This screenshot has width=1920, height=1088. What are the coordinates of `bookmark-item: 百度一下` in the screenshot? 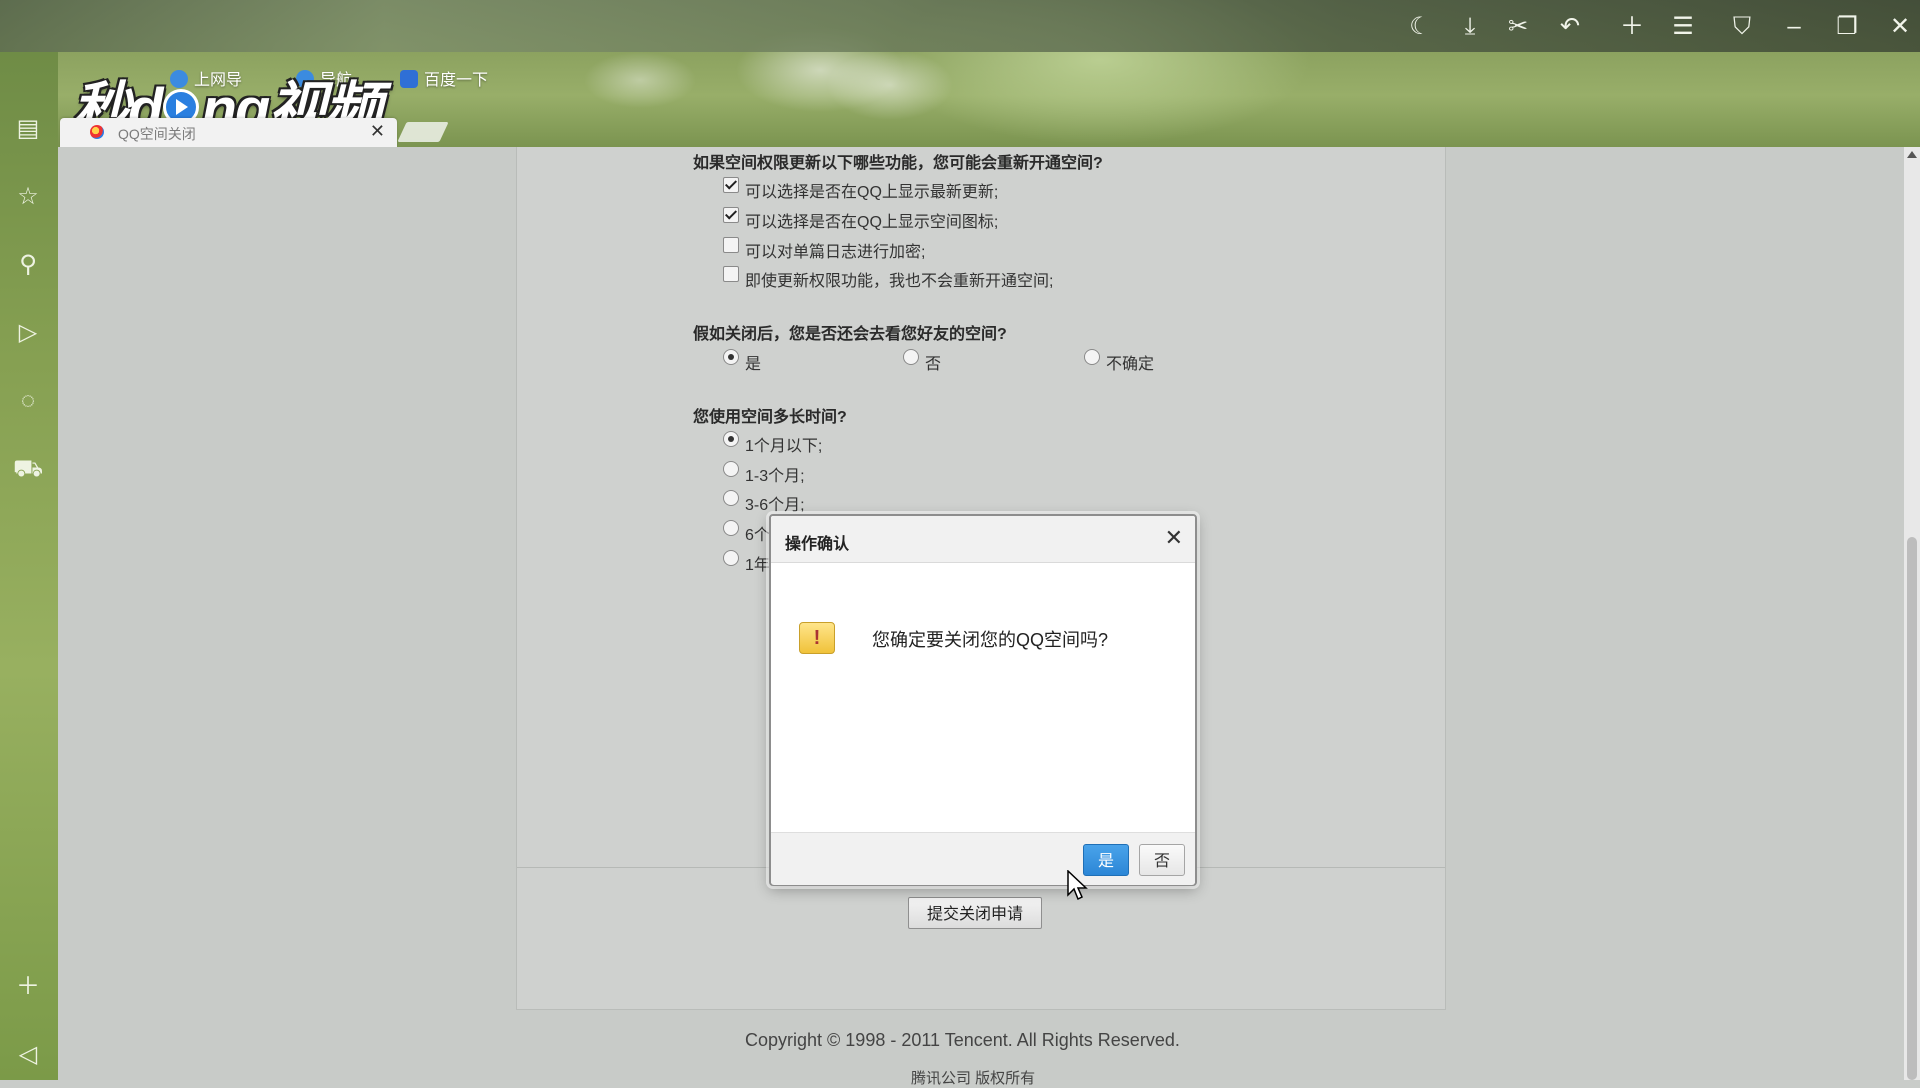 It's located at (444, 78).